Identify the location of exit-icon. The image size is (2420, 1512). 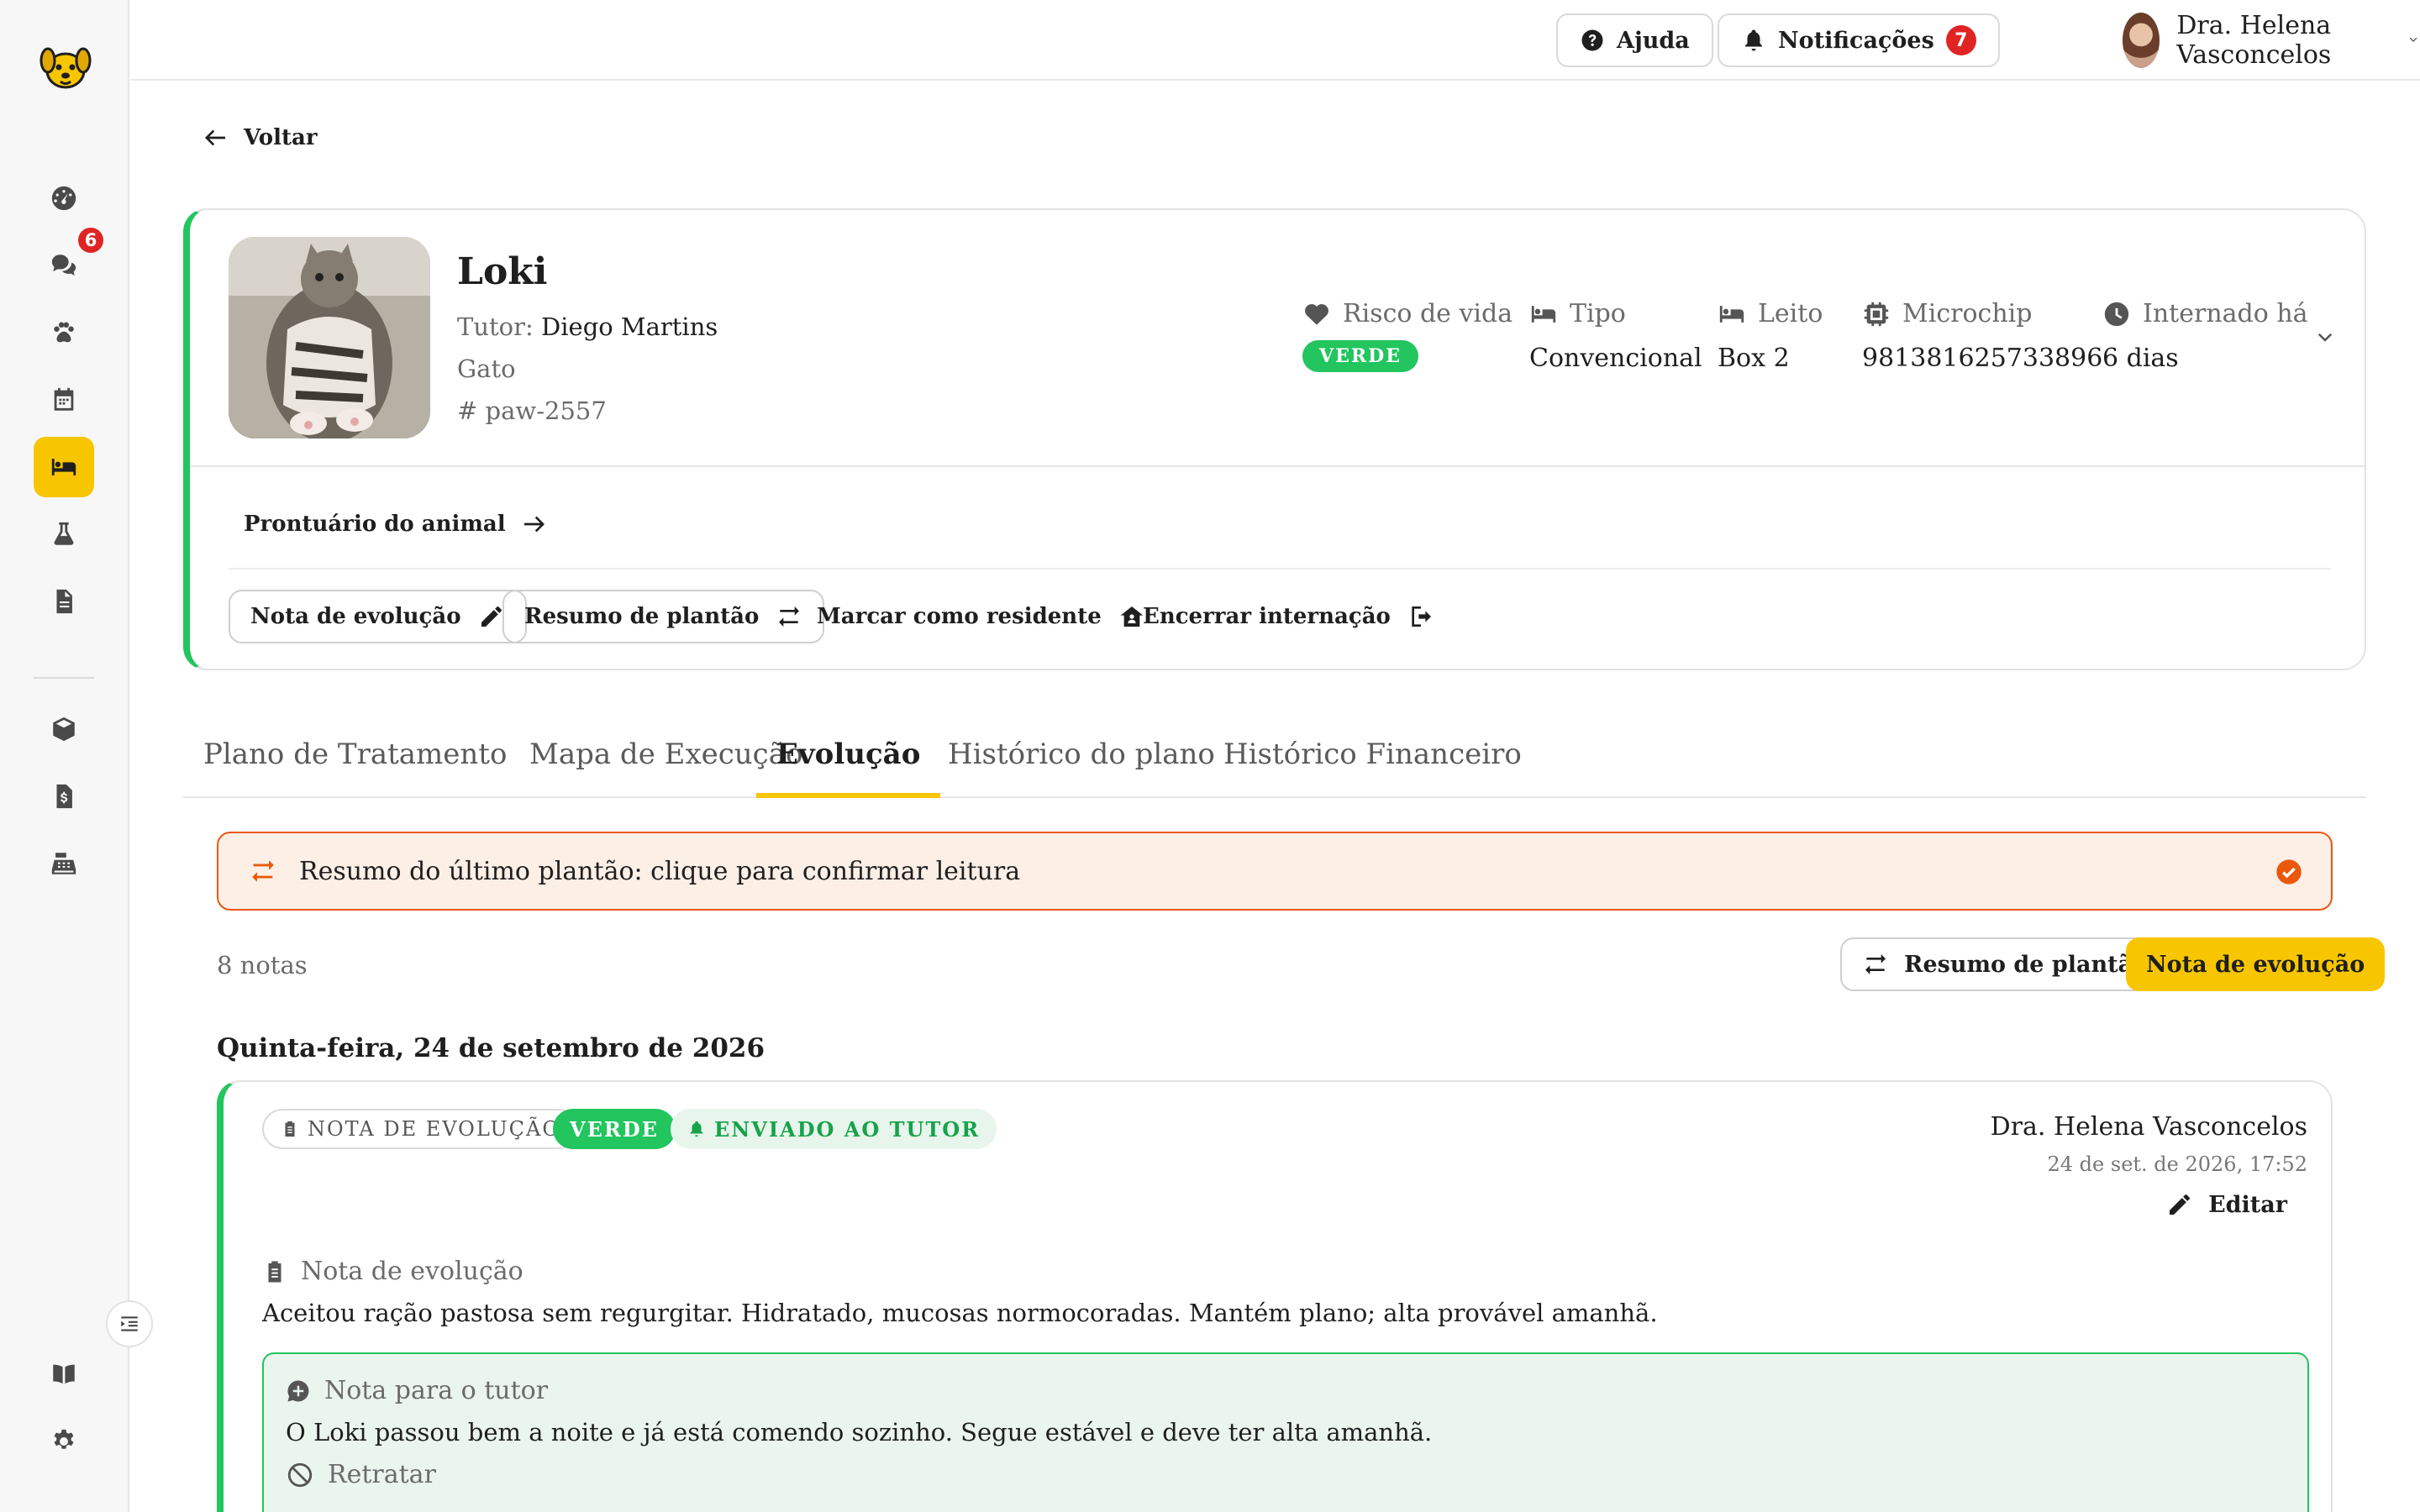
(1421, 616).